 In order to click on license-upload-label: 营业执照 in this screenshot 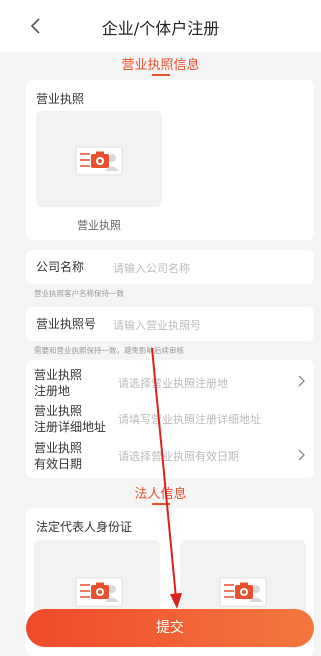, I will do `click(99, 225)`.